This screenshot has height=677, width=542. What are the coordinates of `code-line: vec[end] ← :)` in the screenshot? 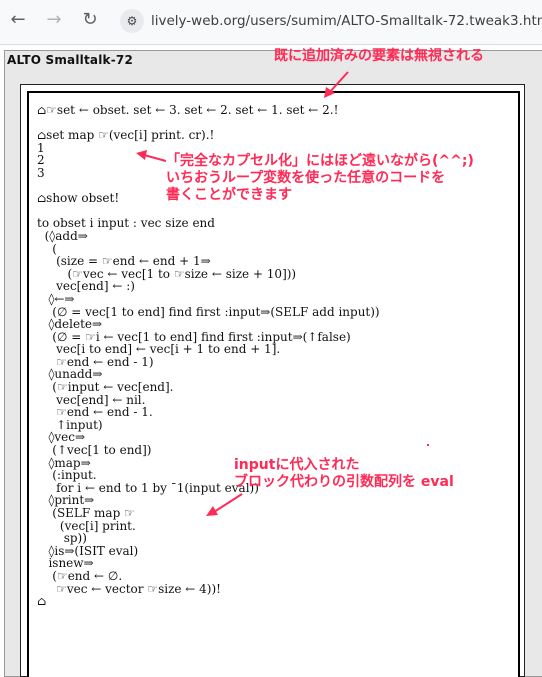 It's located at (86, 286).